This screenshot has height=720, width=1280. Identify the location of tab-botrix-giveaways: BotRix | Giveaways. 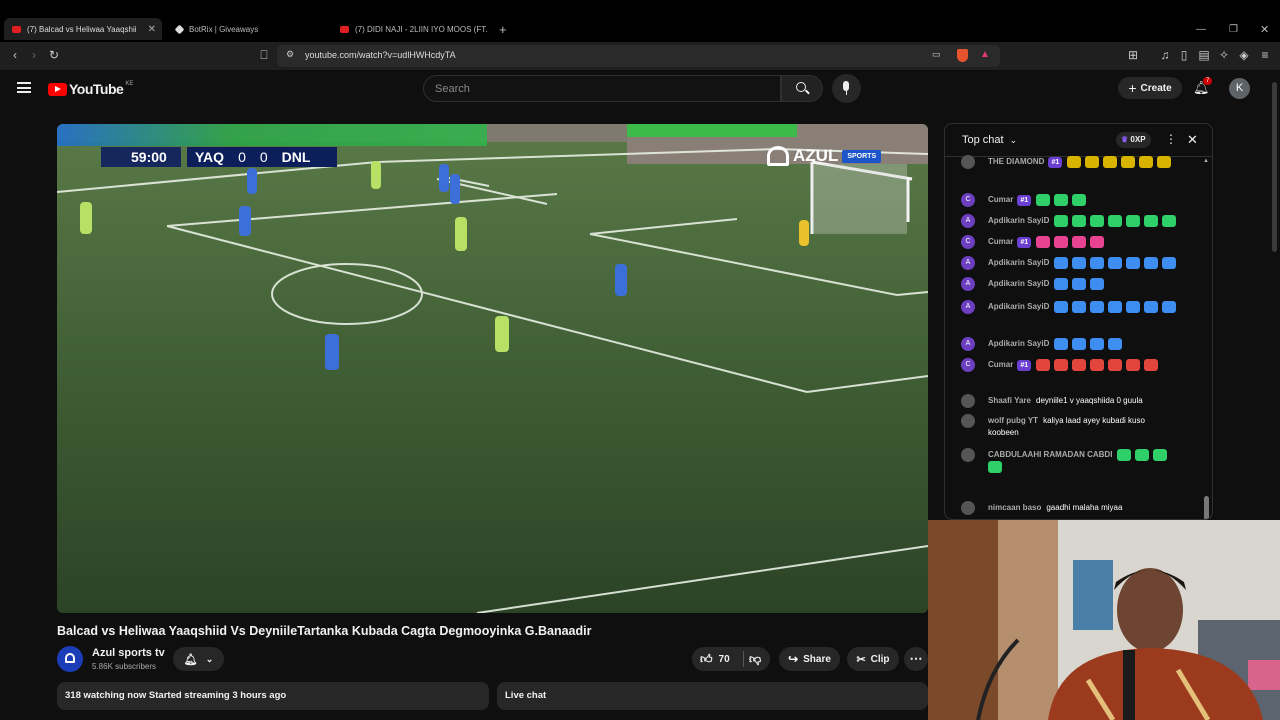
(248, 29).